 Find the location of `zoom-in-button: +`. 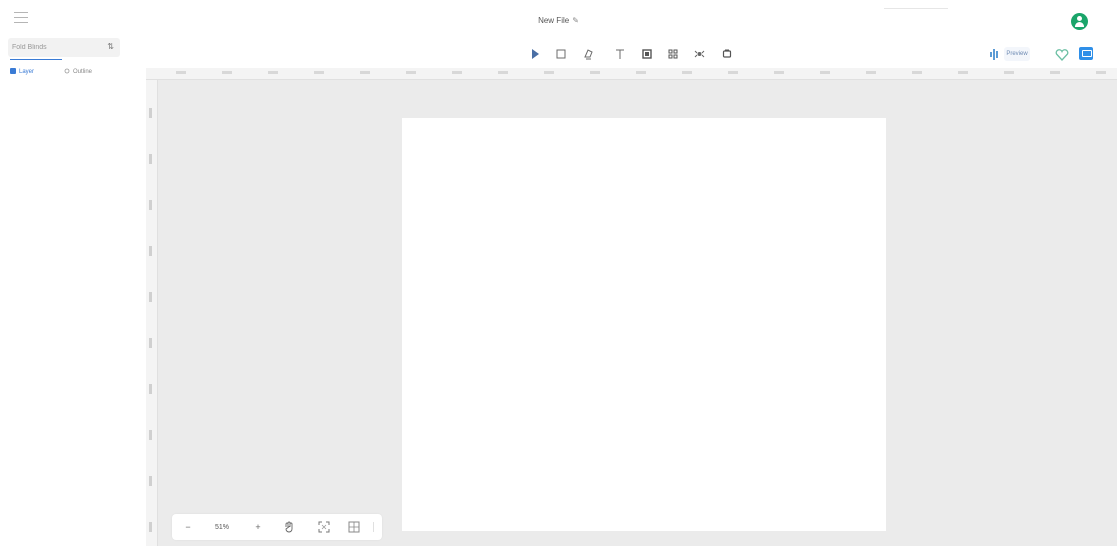

zoom-in-button: + is located at coordinates (258, 527).